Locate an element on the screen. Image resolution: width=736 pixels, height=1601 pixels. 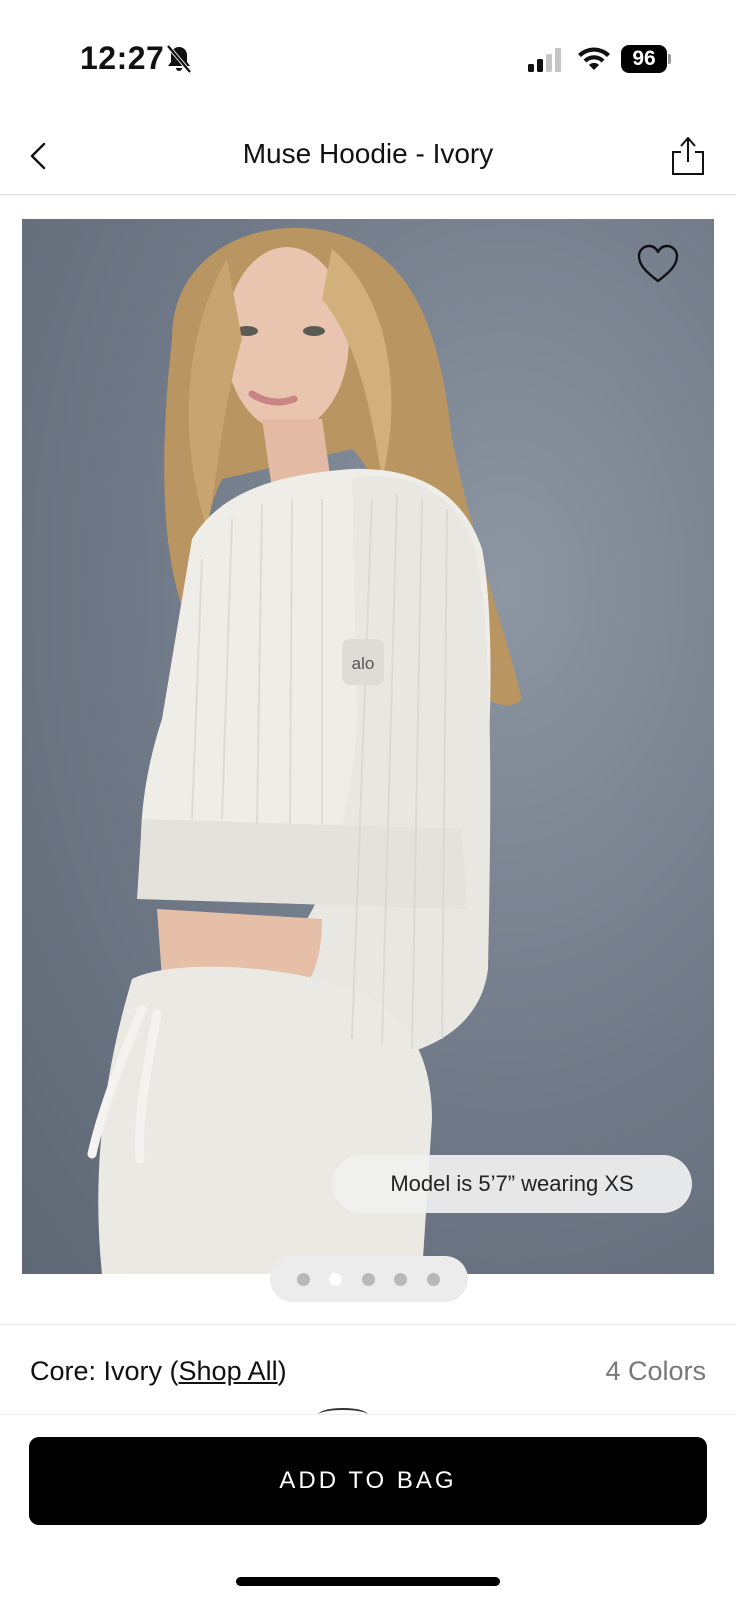
battery-icon: 96 is located at coordinates (646, 59).